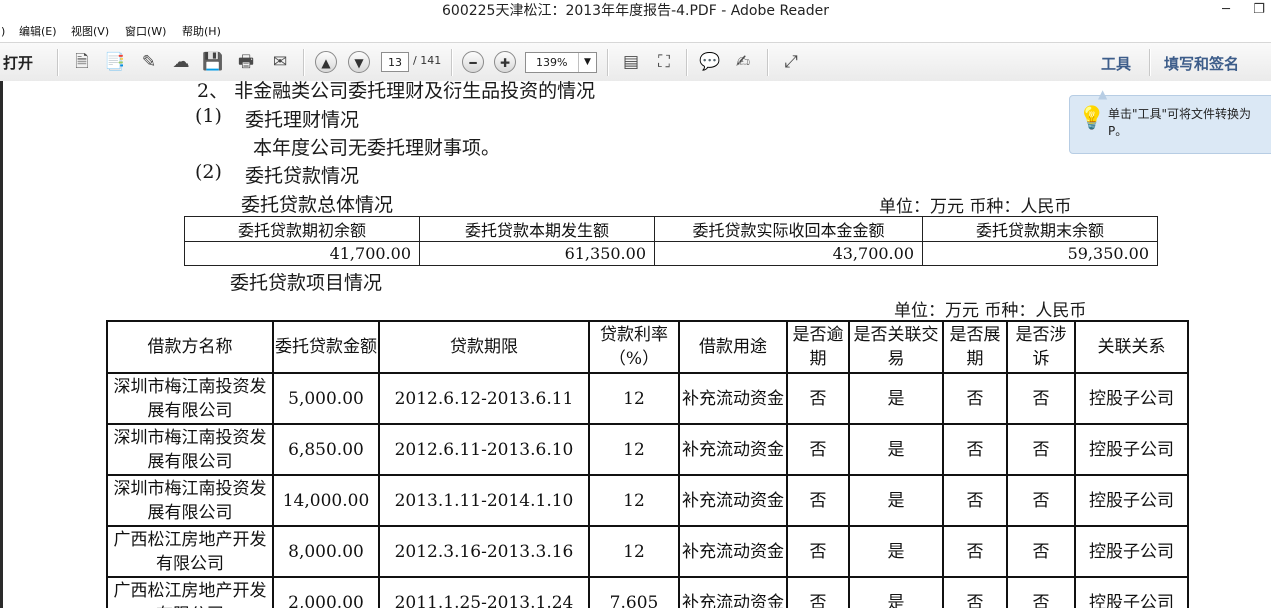 Image resolution: width=1271 pixels, height=608 pixels. I want to click on table-header-cell: 是否展期, so click(975, 347).